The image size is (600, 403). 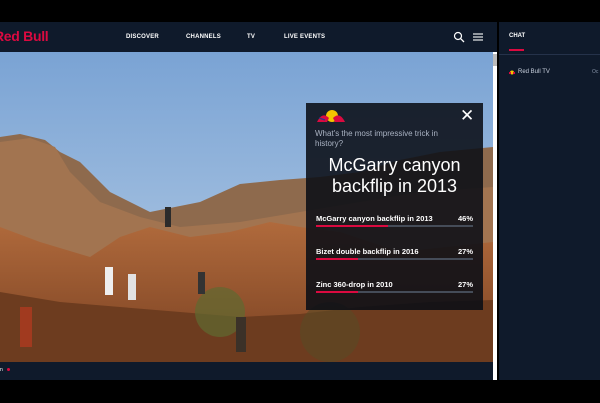 What do you see at coordinates (1, 370) in the screenshot?
I see `bottom-strip-label: n` at bounding box center [1, 370].